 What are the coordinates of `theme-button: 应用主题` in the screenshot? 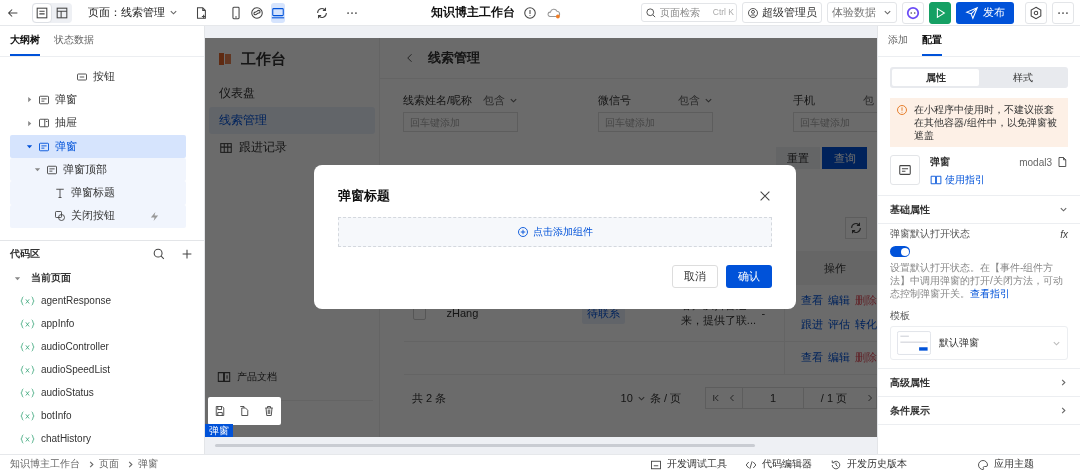 It's located at (1005, 464).